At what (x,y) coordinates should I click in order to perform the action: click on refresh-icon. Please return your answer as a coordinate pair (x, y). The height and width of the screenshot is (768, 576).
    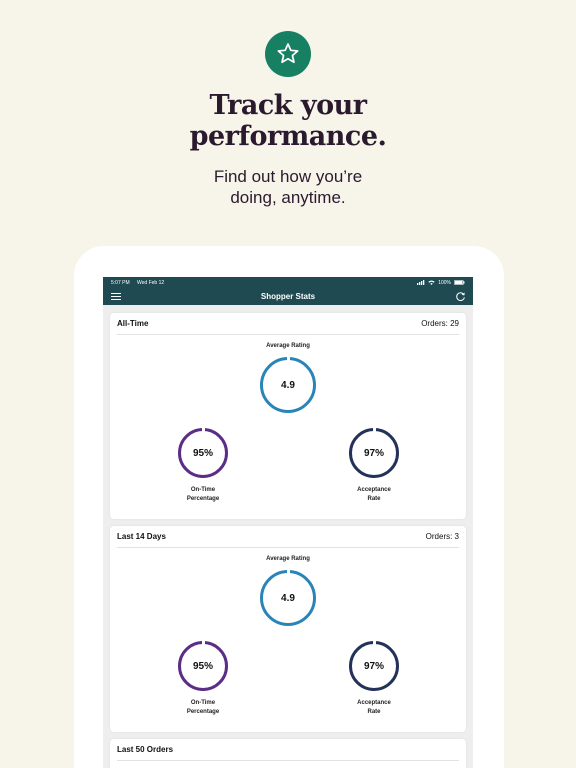
    Looking at the image, I should click on (460, 296).